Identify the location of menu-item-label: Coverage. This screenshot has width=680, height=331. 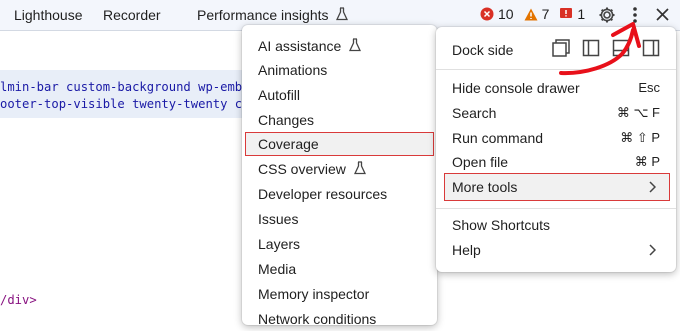
(288, 144).